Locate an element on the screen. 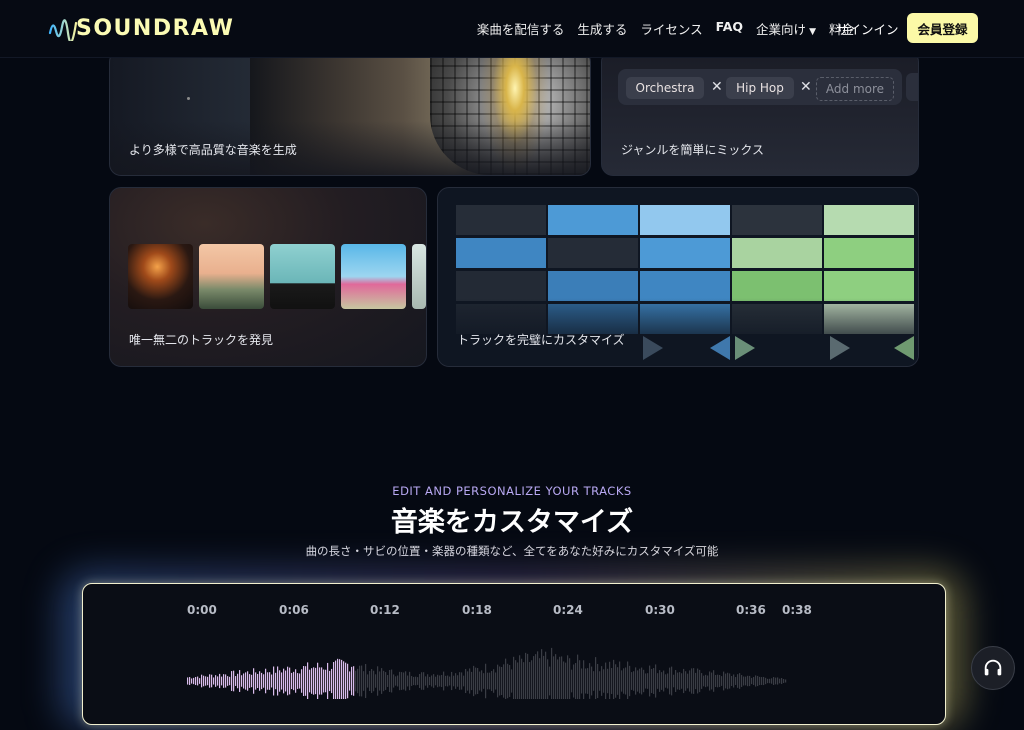  genre-tag-hiphop: Hip Hop is located at coordinates (760, 88).